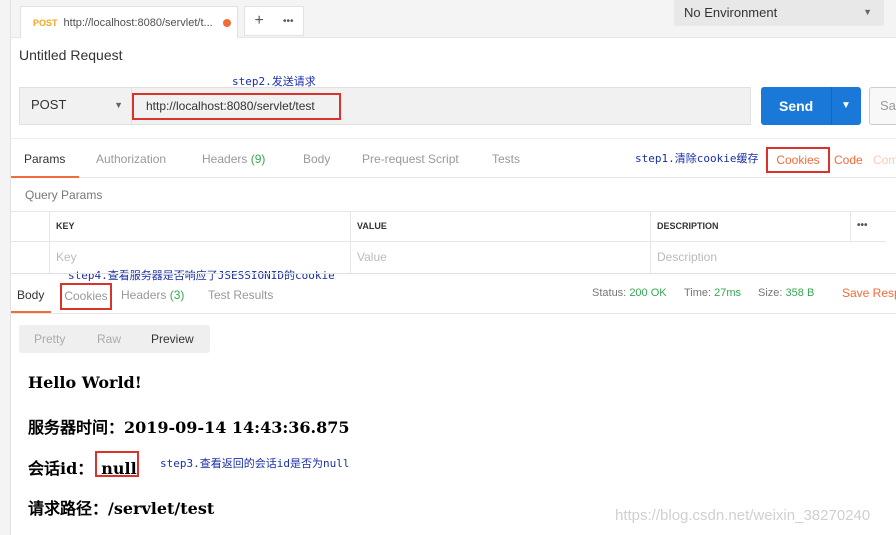 Image resolution: width=896 pixels, height=535 pixels. I want to click on tab-prerequest-script: Pre-request Script, so click(410, 159).